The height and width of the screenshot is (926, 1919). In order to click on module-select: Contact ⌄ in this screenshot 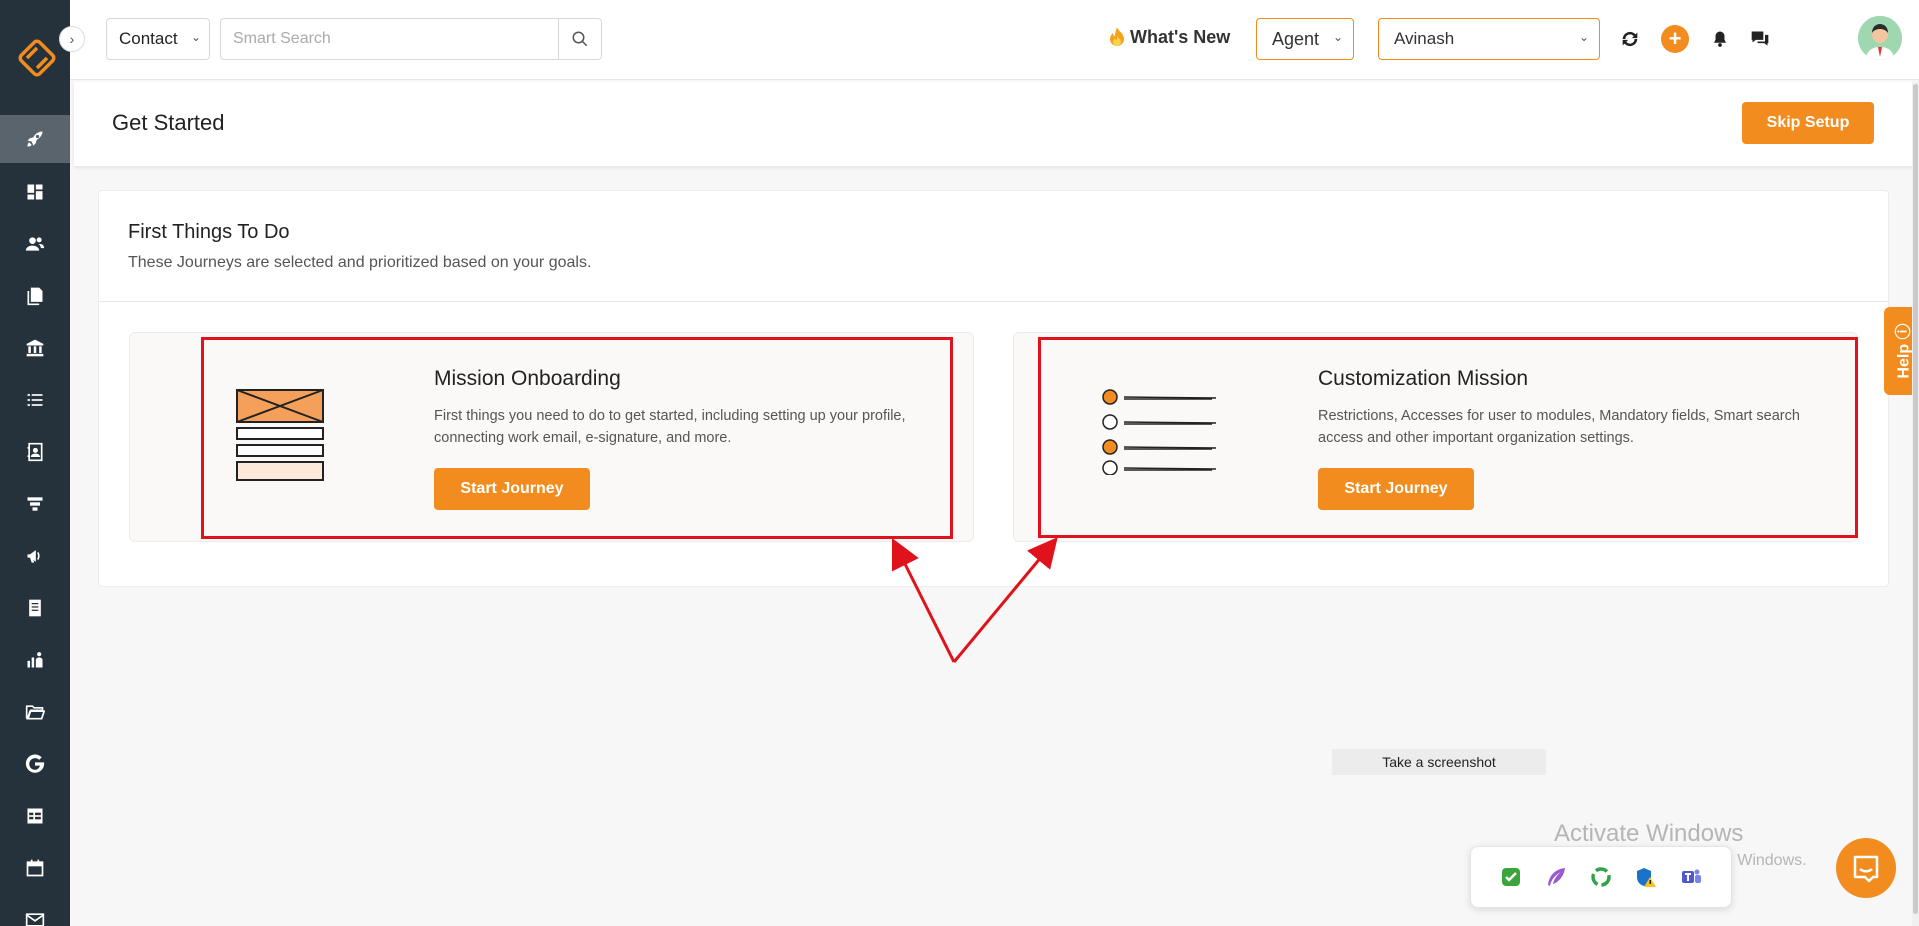, I will do `click(158, 39)`.